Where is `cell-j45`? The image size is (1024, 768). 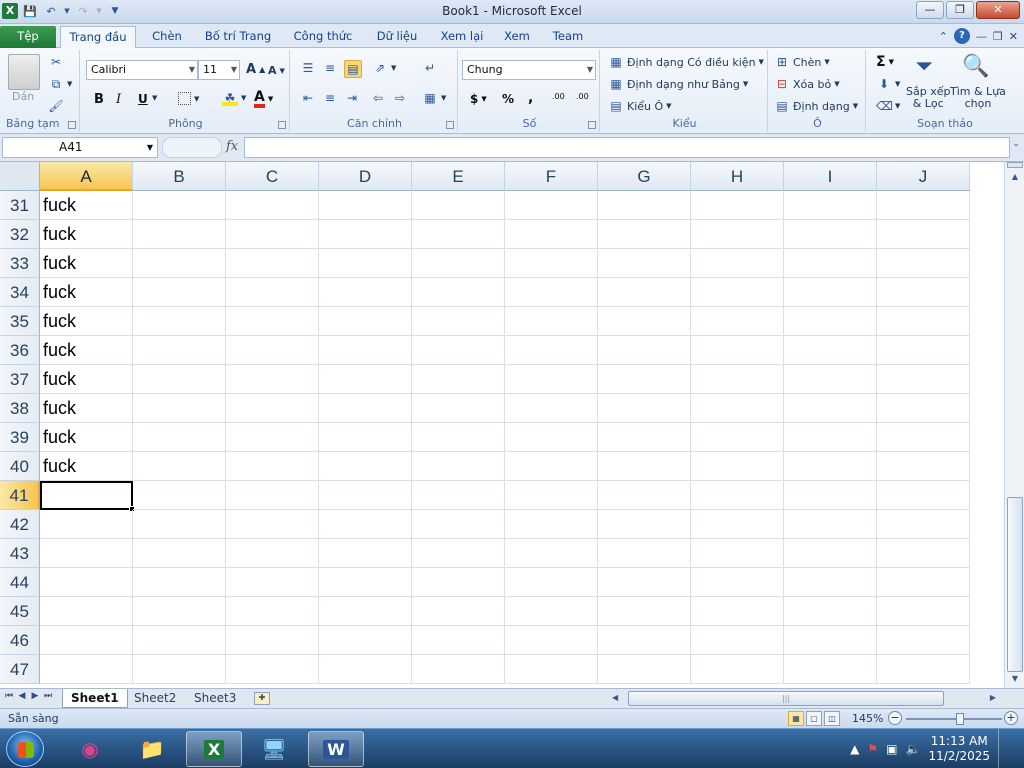
cell-j45 is located at coordinates (923, 611).